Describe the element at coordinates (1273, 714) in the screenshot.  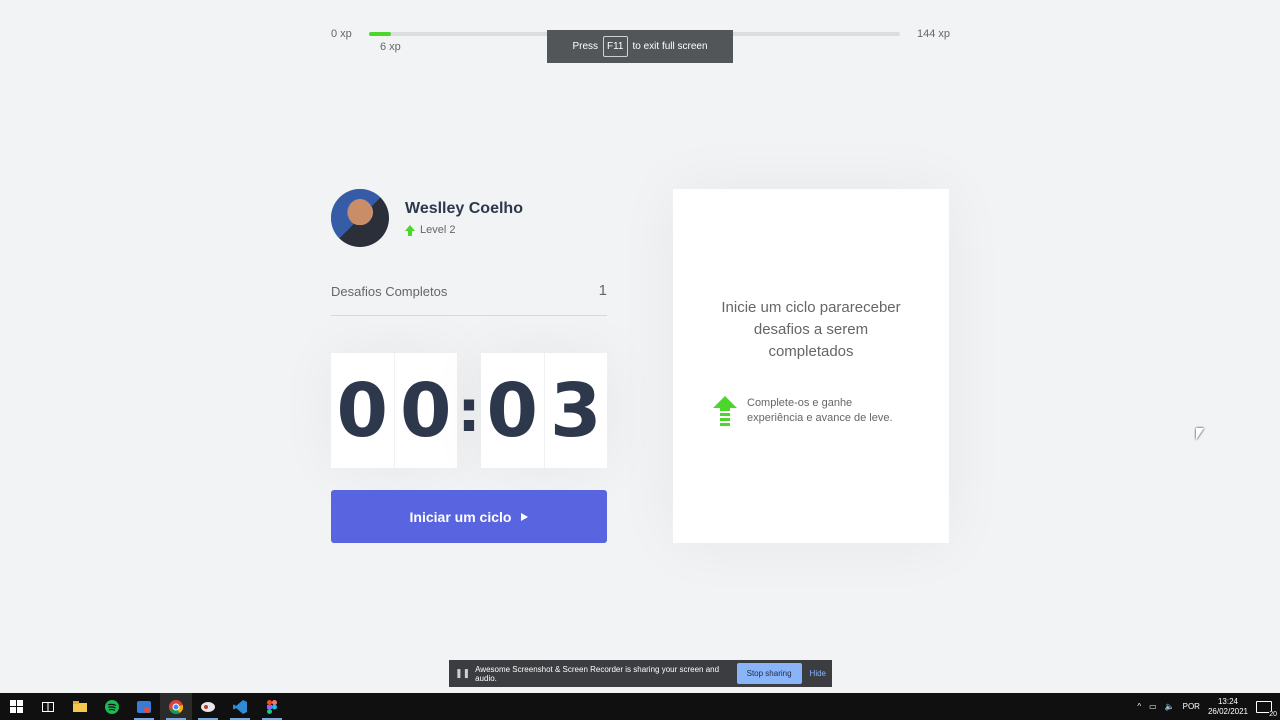
I see `notification-count: 20` at that location.